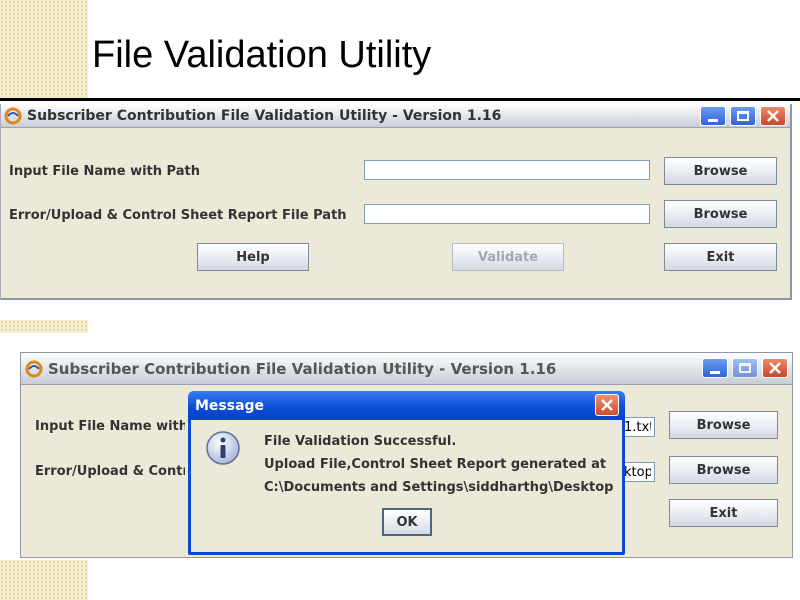 The height and width of the screenshot is (600, 800). What do you see at coordinates (262, 55) in the screenshot?
I see `slide-title: File Validation Utility` at bounding box center [262, 55].